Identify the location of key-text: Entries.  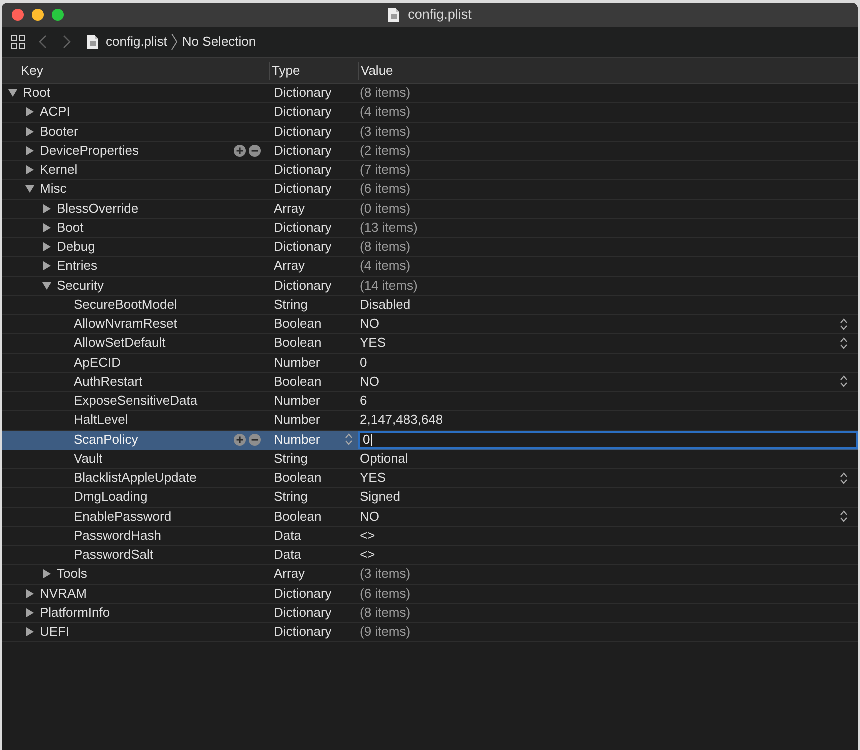
(77, 266).